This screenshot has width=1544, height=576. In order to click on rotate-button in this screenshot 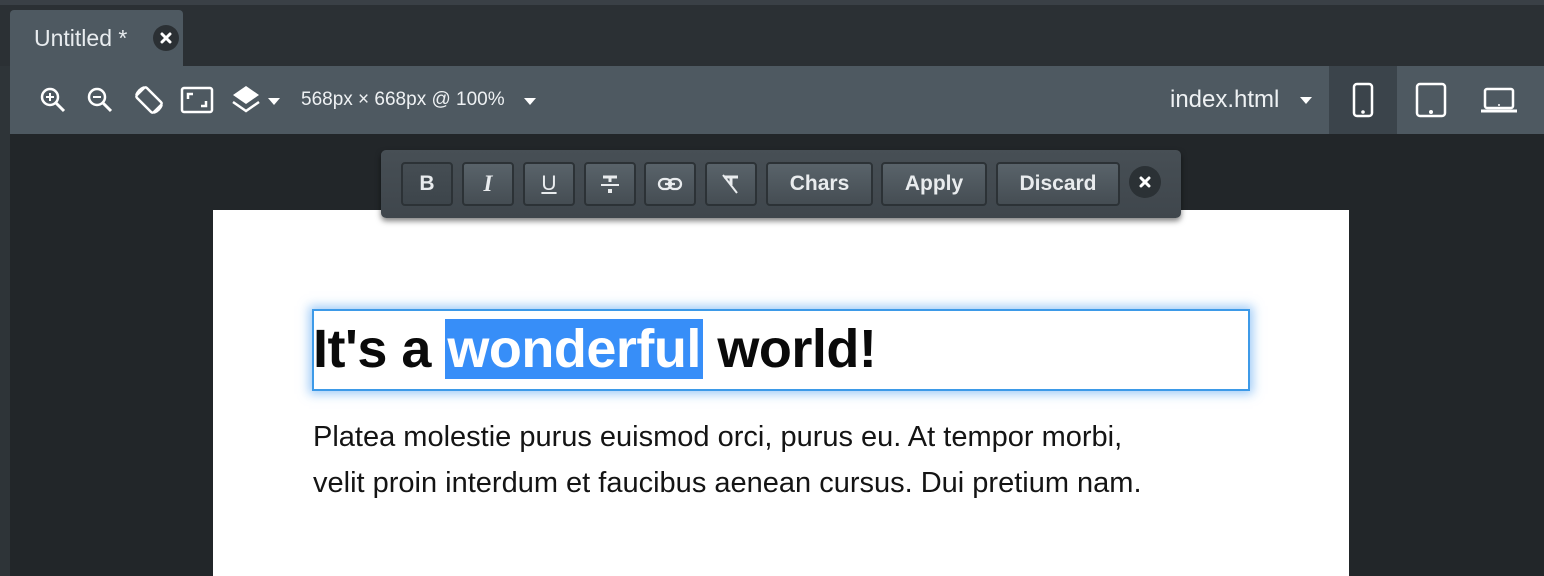, I will do `click(149, 100)`.